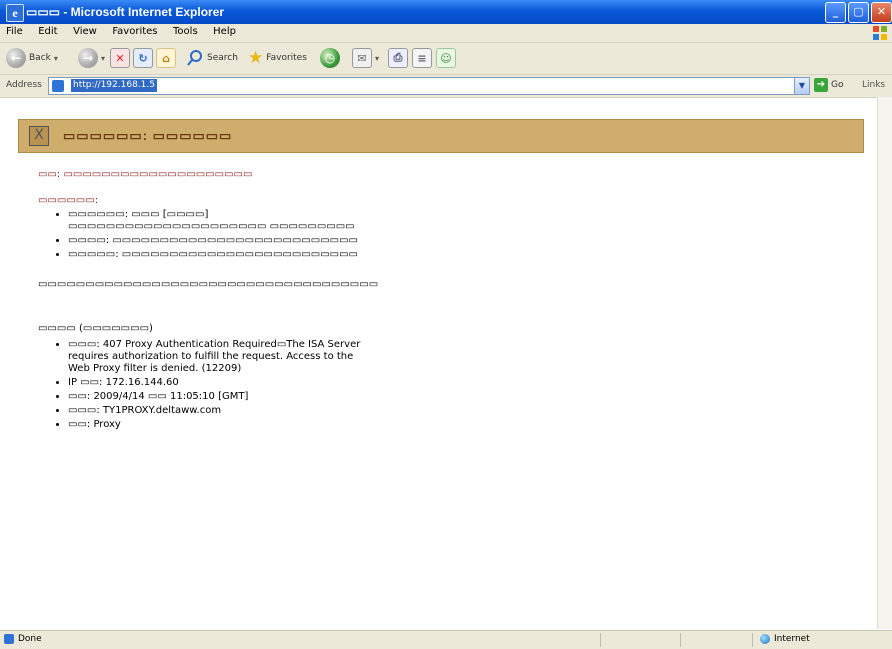 The width and height of the screenshot is (892, 649). What do you see at coordinates (880, 33) in the screenshot?
I see `windows-logo-icon` at bounding box center [880, 33].